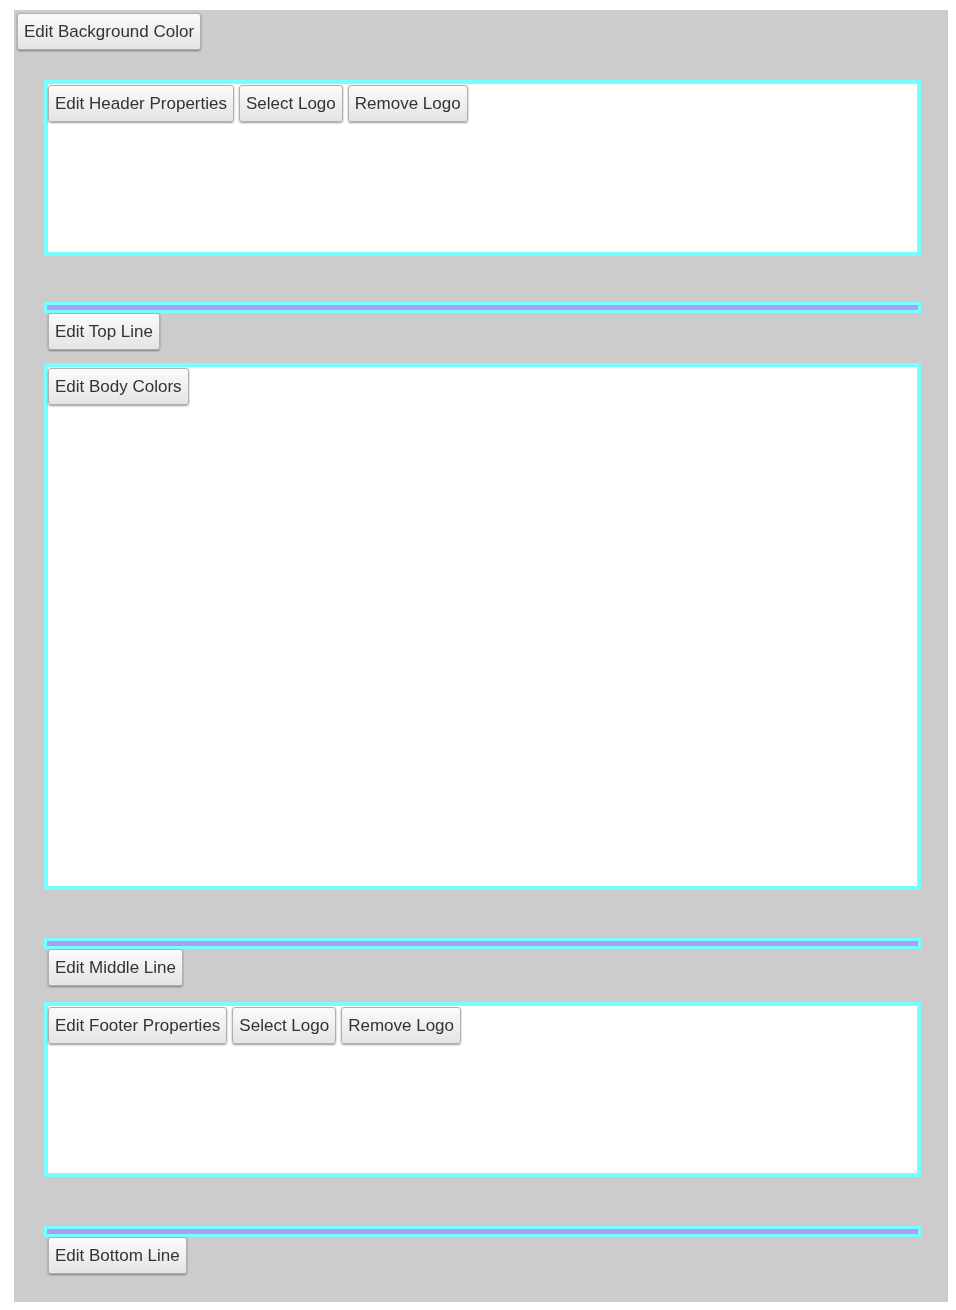 This screenshot has height=1310, width=956. Describe the element at coordinates (141, 103) in the screenshot. I see `edit-properties-button: Edit Header Properties` at that location.